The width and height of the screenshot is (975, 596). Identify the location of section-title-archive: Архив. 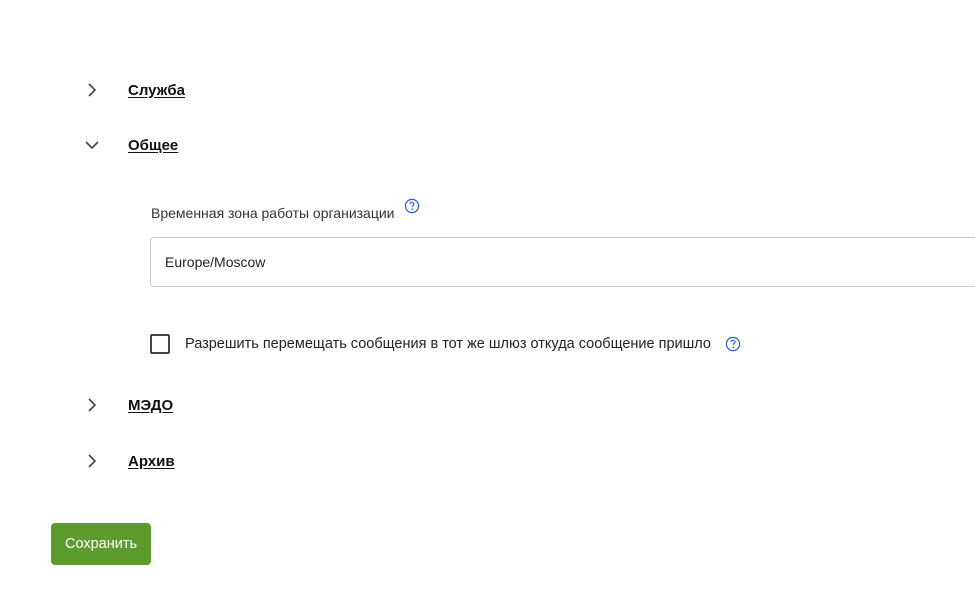
(151, 461).